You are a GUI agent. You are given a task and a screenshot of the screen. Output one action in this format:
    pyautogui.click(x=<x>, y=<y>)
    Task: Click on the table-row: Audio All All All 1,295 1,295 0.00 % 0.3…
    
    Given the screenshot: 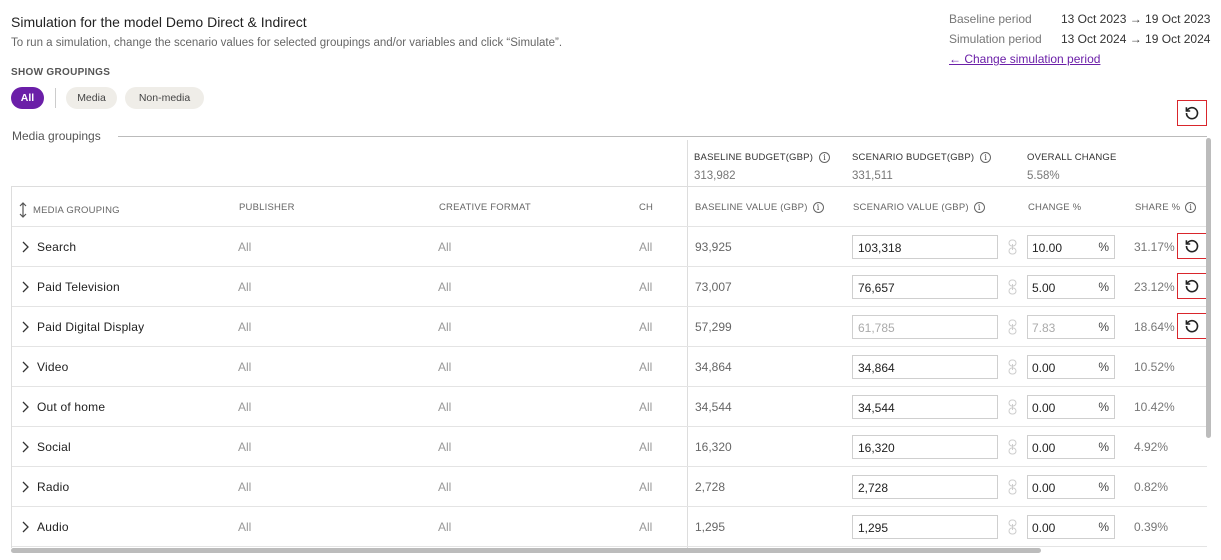 What is the action you would take?
    pyautogui.click(x=609, y=527)
    